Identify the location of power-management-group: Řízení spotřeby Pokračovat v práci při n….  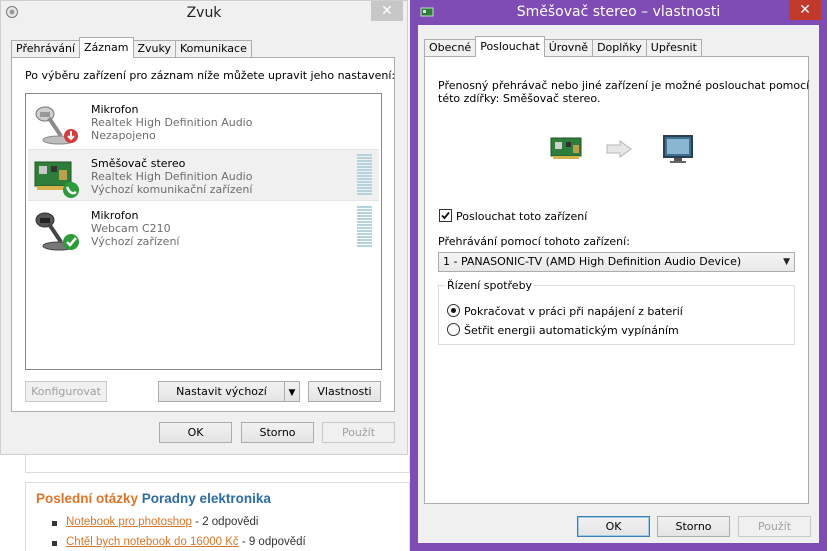
(616, 312).